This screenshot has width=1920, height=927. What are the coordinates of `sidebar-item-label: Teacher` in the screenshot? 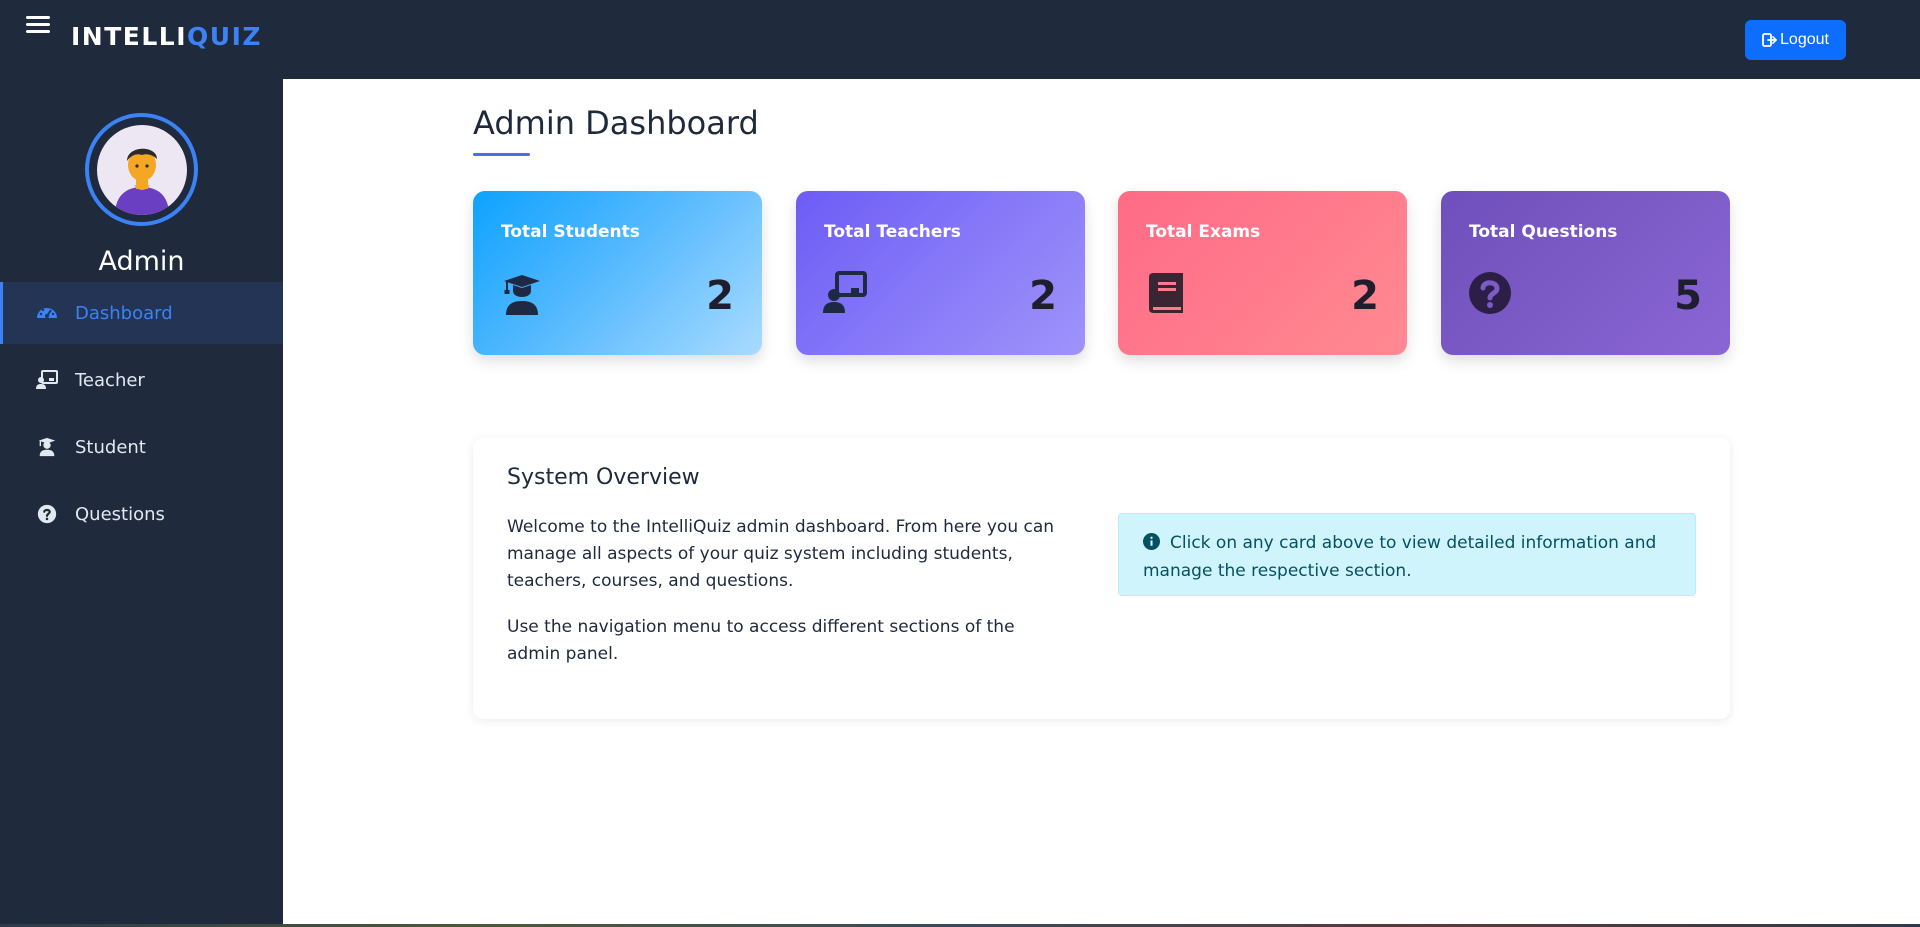 It's located at (110, 380).